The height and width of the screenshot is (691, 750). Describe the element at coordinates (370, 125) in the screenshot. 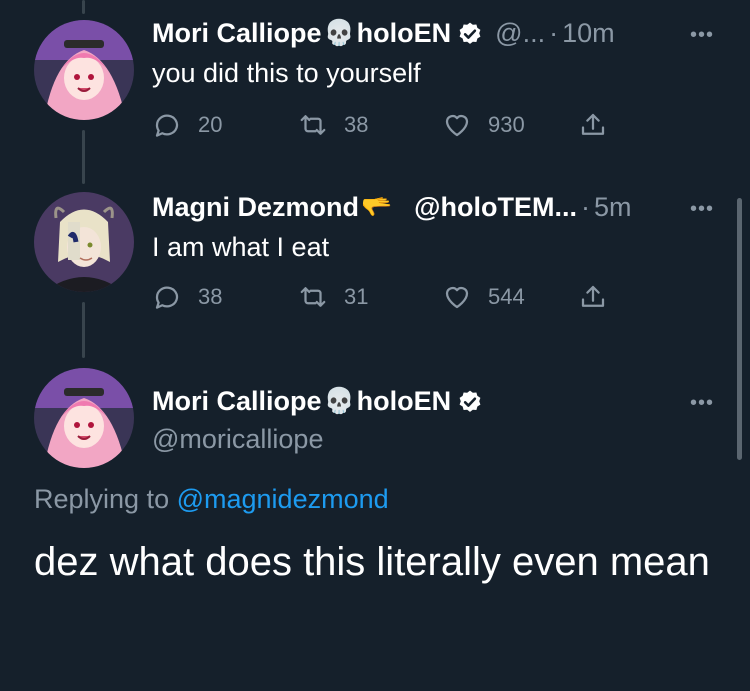

I see `retweet-button: 38` at that location.